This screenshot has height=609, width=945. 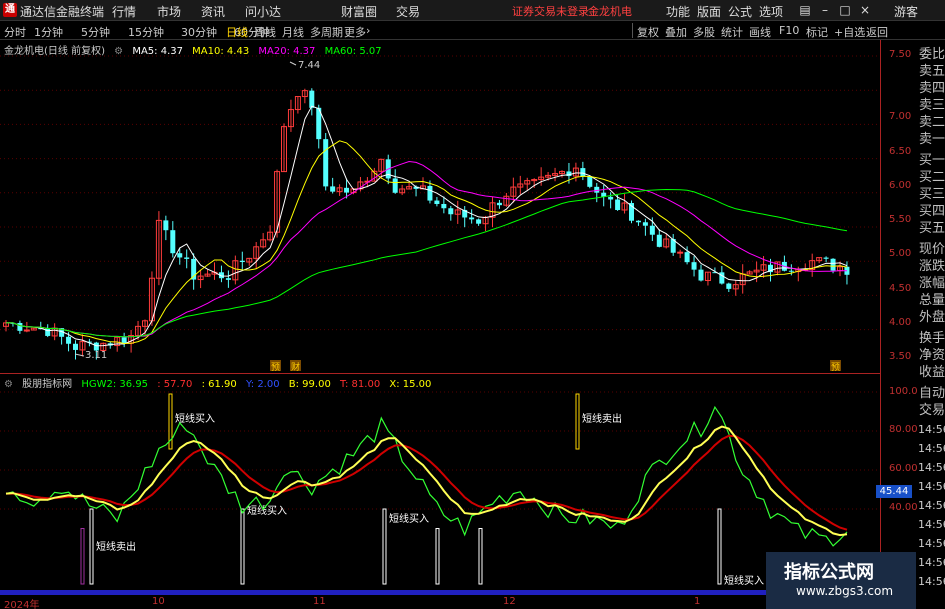 I want to click on tab-fenshi: 分时, so click(x=15, y=32).